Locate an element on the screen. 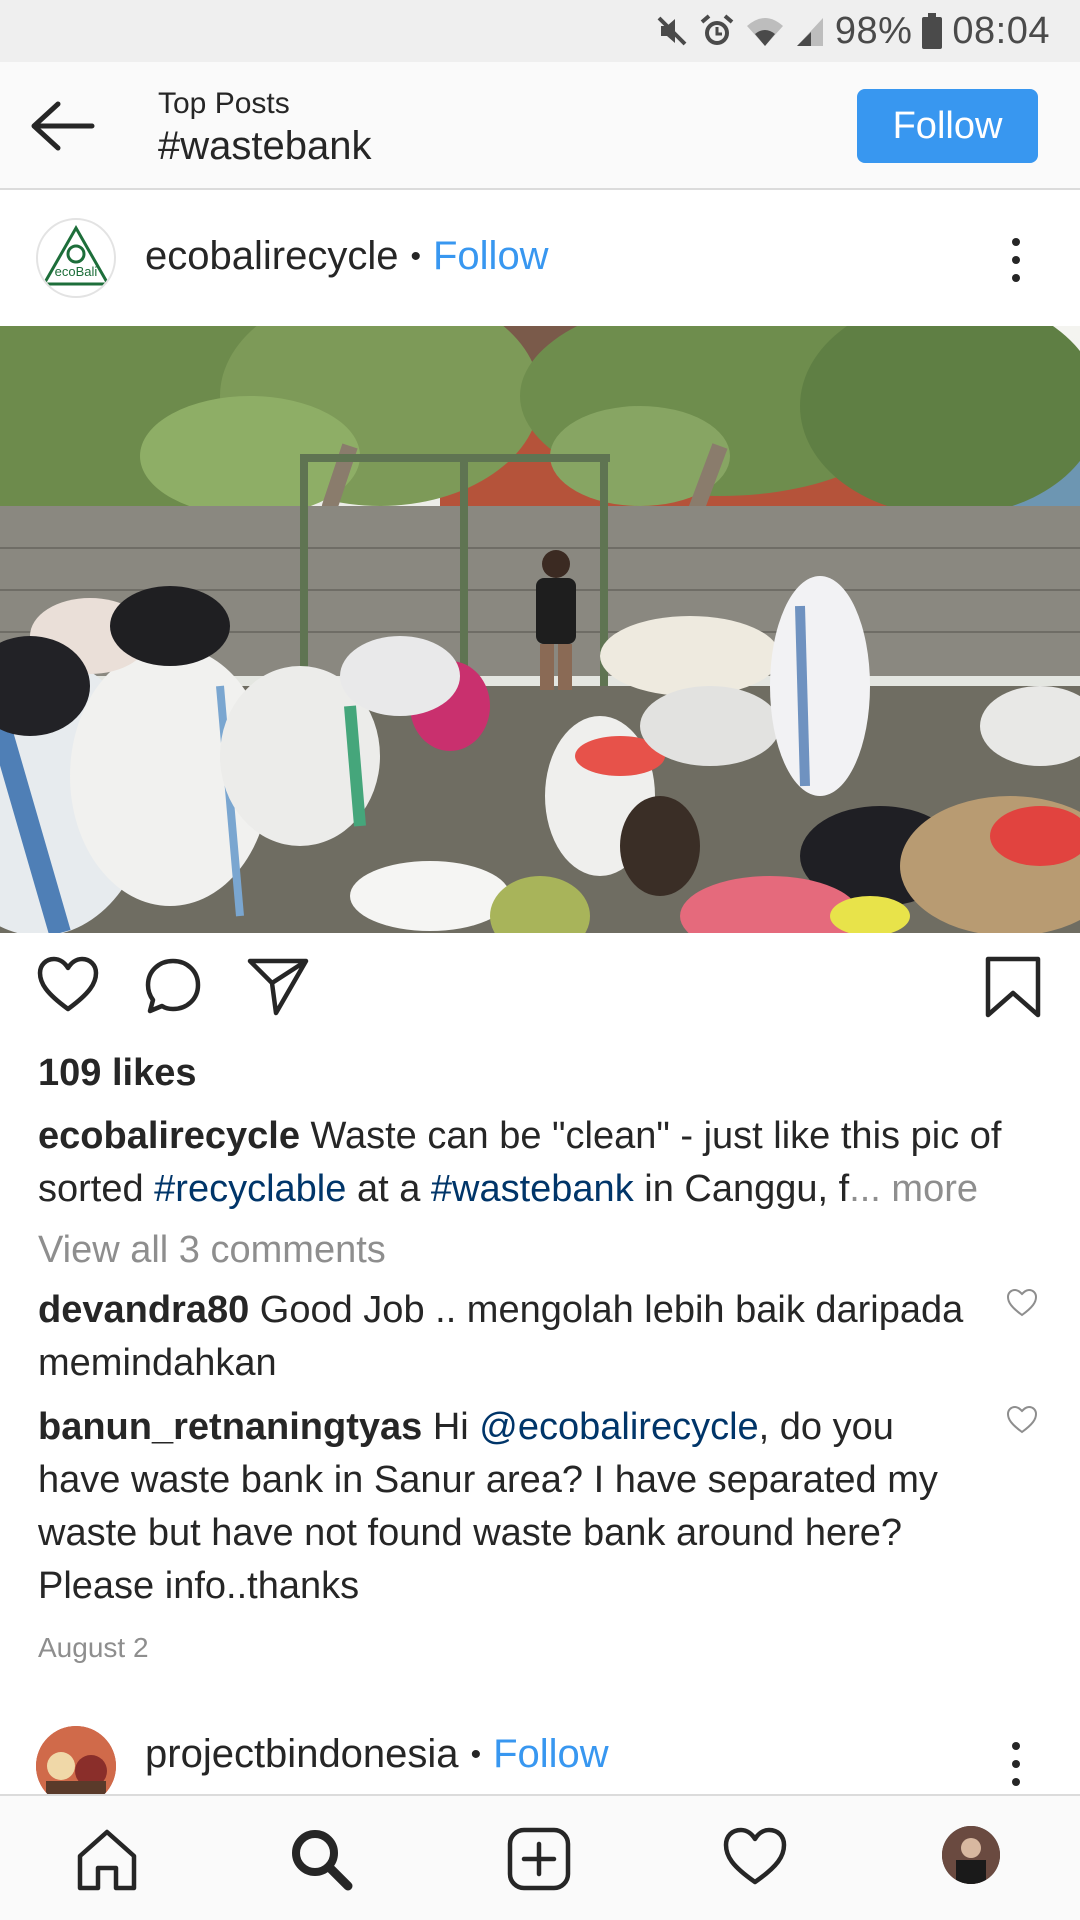 The image size is (1080, 1920). like-heart-icon is located at coordinates (68, 985).